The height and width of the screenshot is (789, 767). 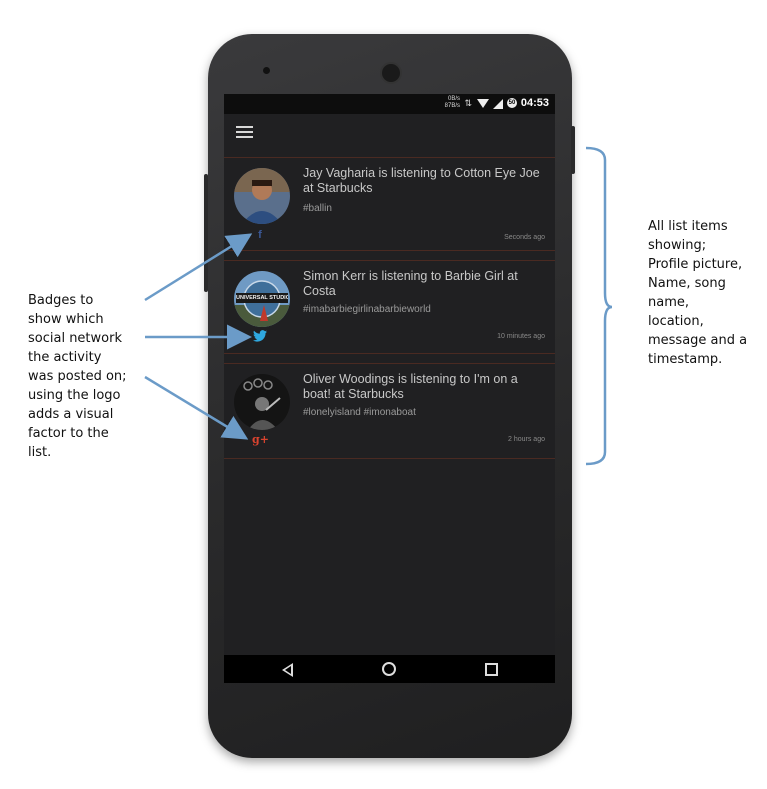 What do you see at coordinates (71, 414) in the screenshot?
I see `annotation-line: adds a visual` at bounding box center [71, 414].